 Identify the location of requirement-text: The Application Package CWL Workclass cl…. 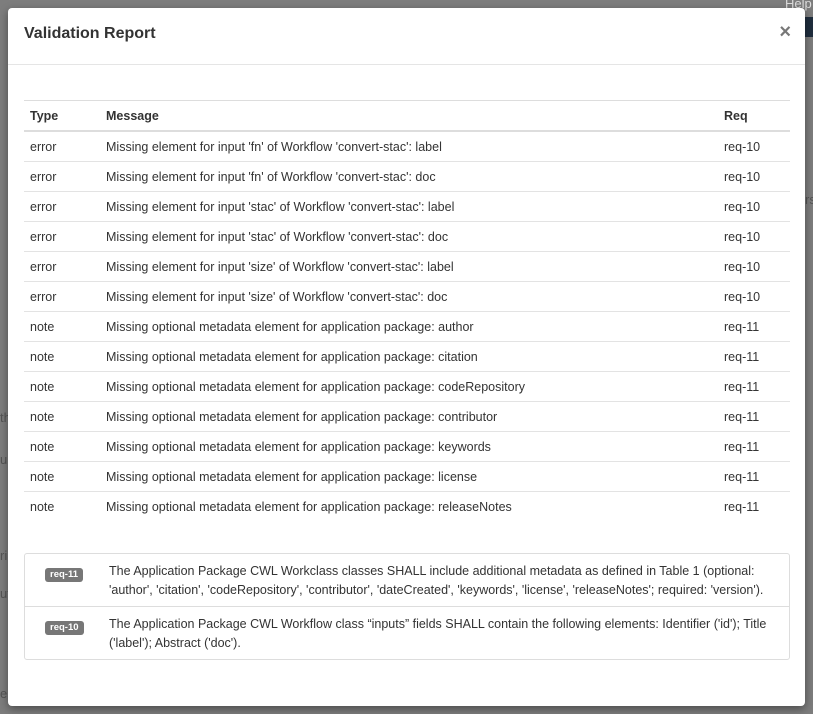
(436, 580).